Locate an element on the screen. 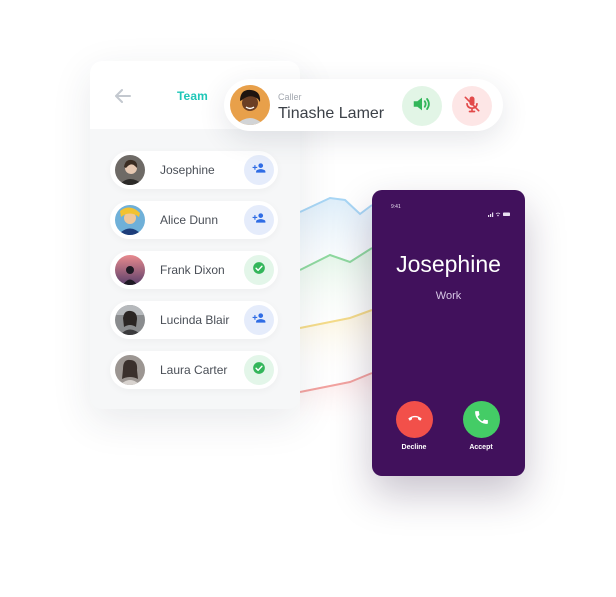  status-bar-icons is located at coordinates (500, 210).